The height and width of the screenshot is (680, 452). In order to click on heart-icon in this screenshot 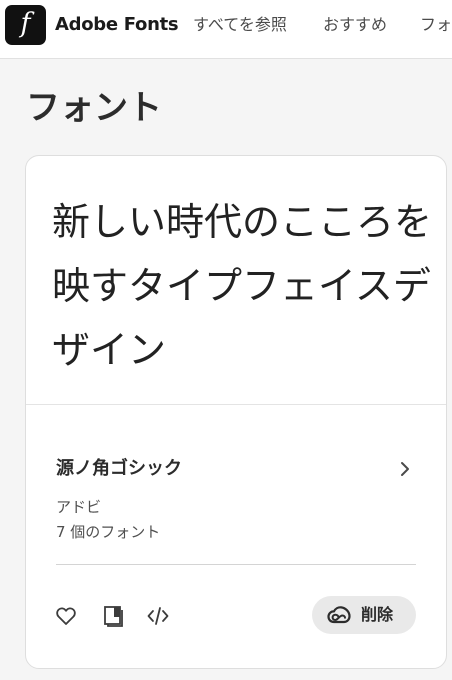, I will do `click(66, 616)`.